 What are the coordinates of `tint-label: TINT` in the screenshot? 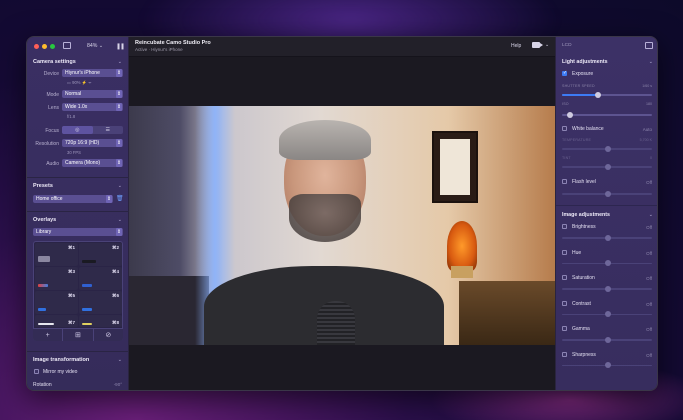 It's located at (566, 158).